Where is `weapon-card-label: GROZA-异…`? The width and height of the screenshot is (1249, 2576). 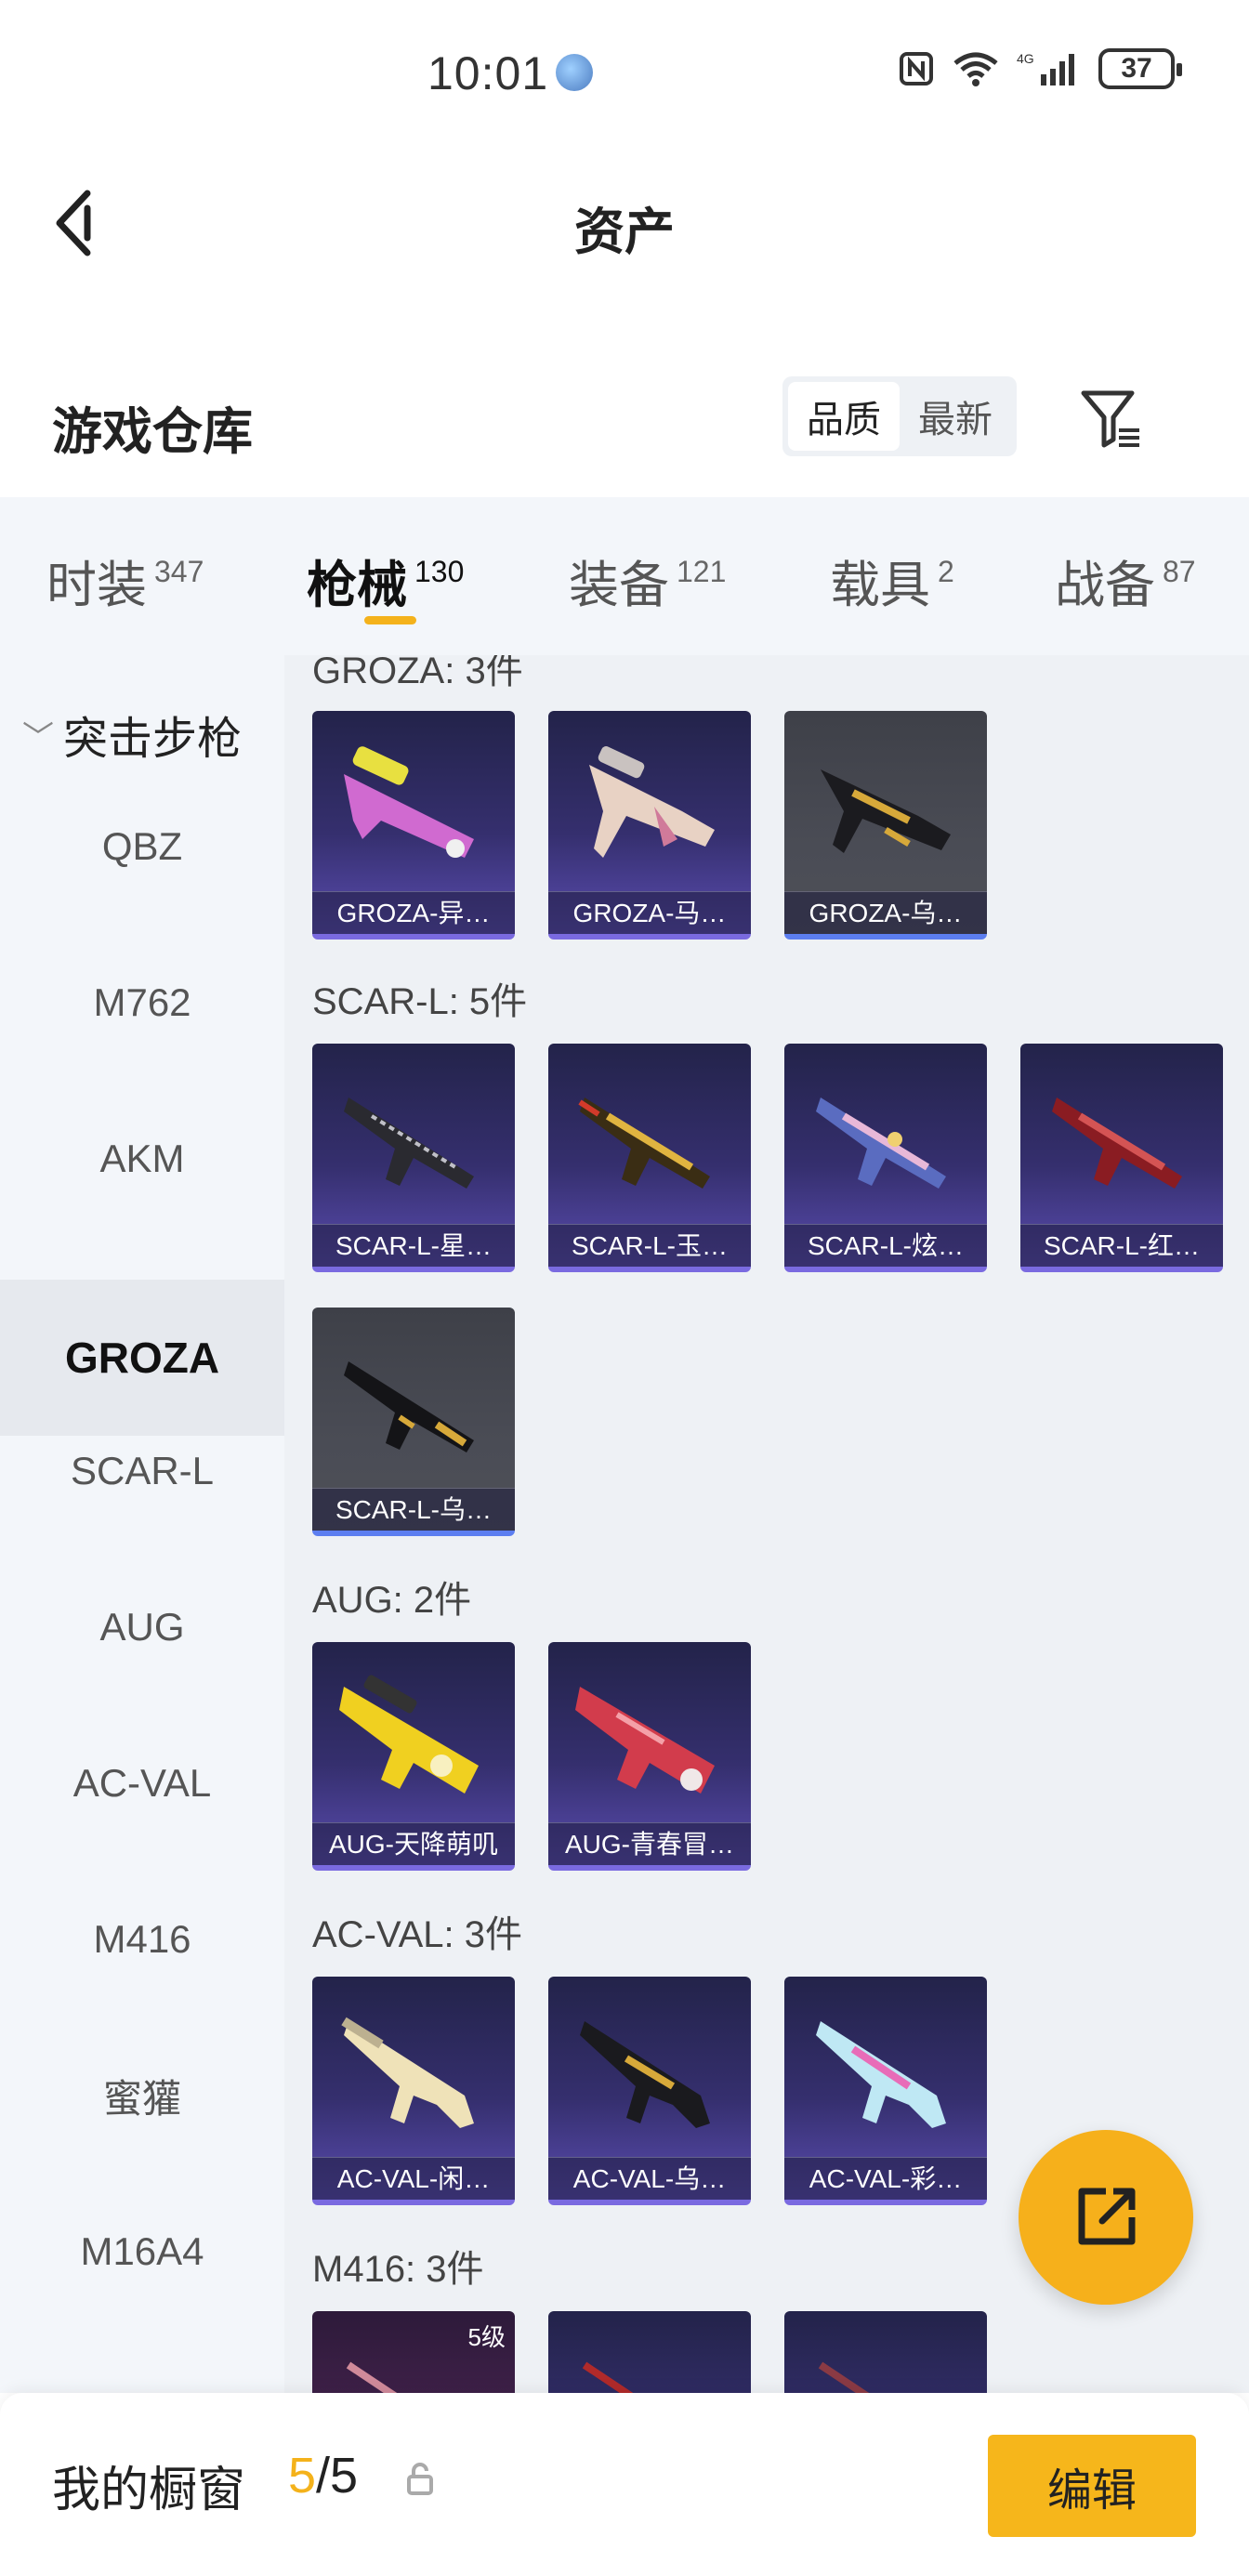
weapon-card-label: GROZA-异… is located at coordinates (413, 912).